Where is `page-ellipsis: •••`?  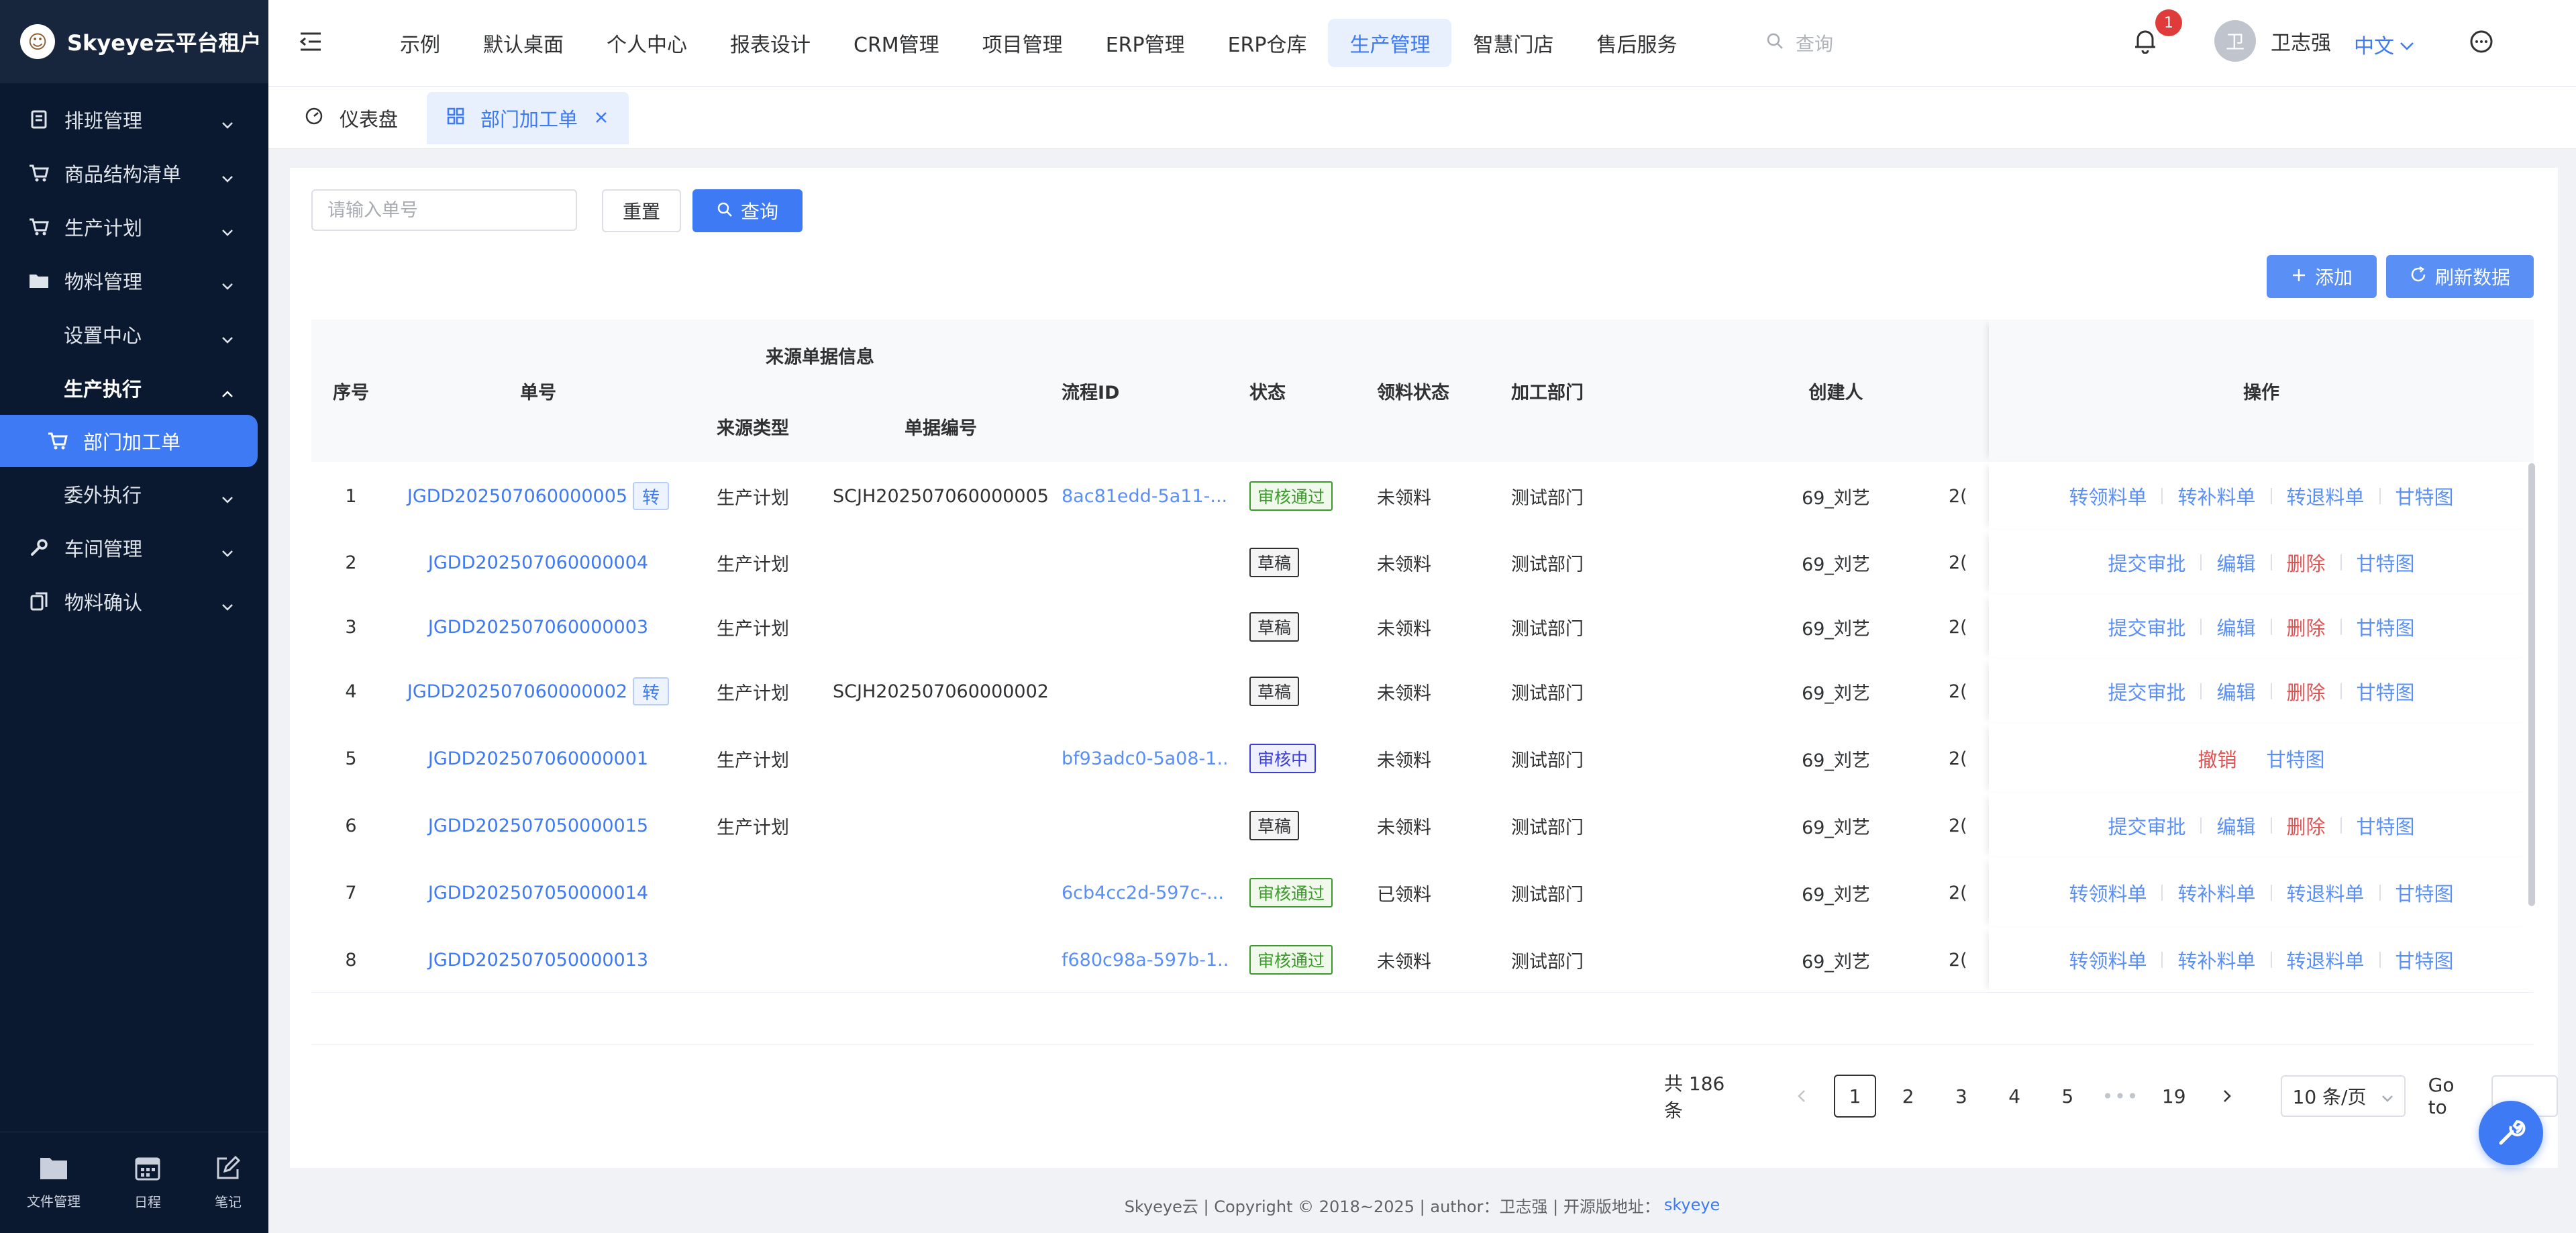
page-ellipsis: ••• is located at coordinates (2121, 1096).